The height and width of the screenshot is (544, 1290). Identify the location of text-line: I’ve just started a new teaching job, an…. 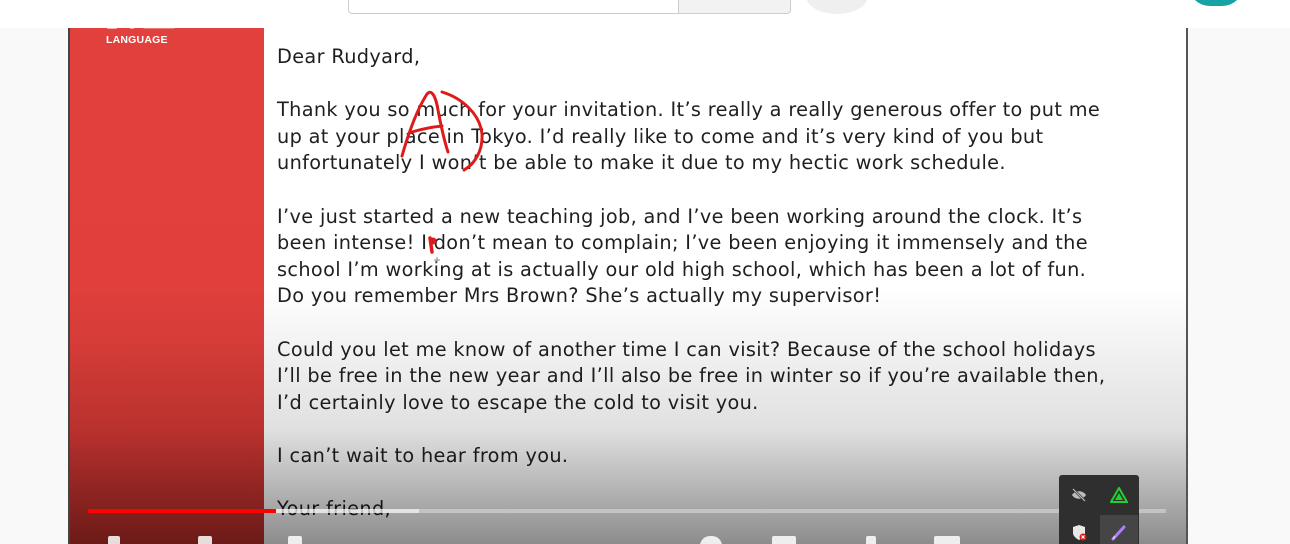
(680, 216).